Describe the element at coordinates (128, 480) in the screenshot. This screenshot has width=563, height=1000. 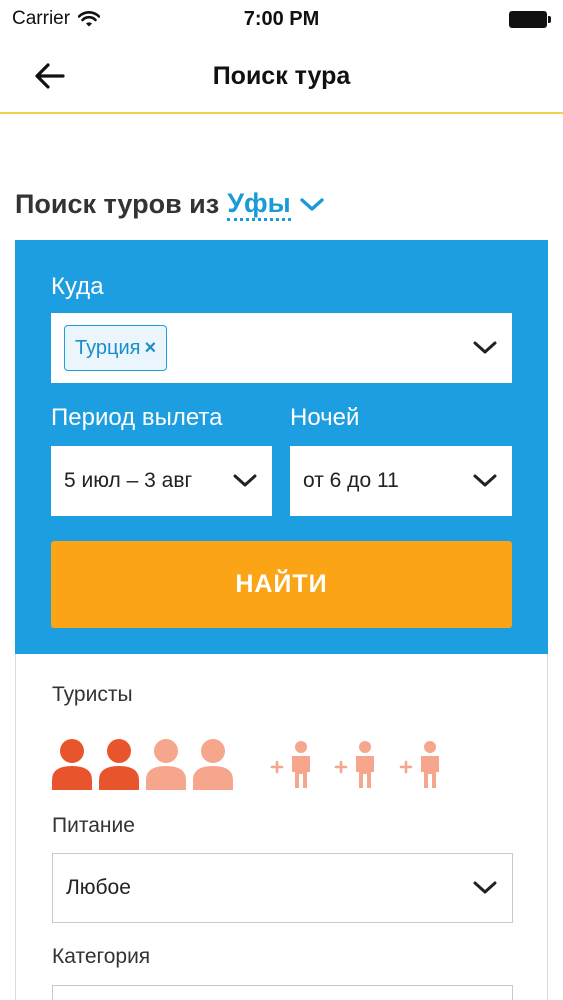
I see `period-value: 5 июл – 3 авг` at that location.